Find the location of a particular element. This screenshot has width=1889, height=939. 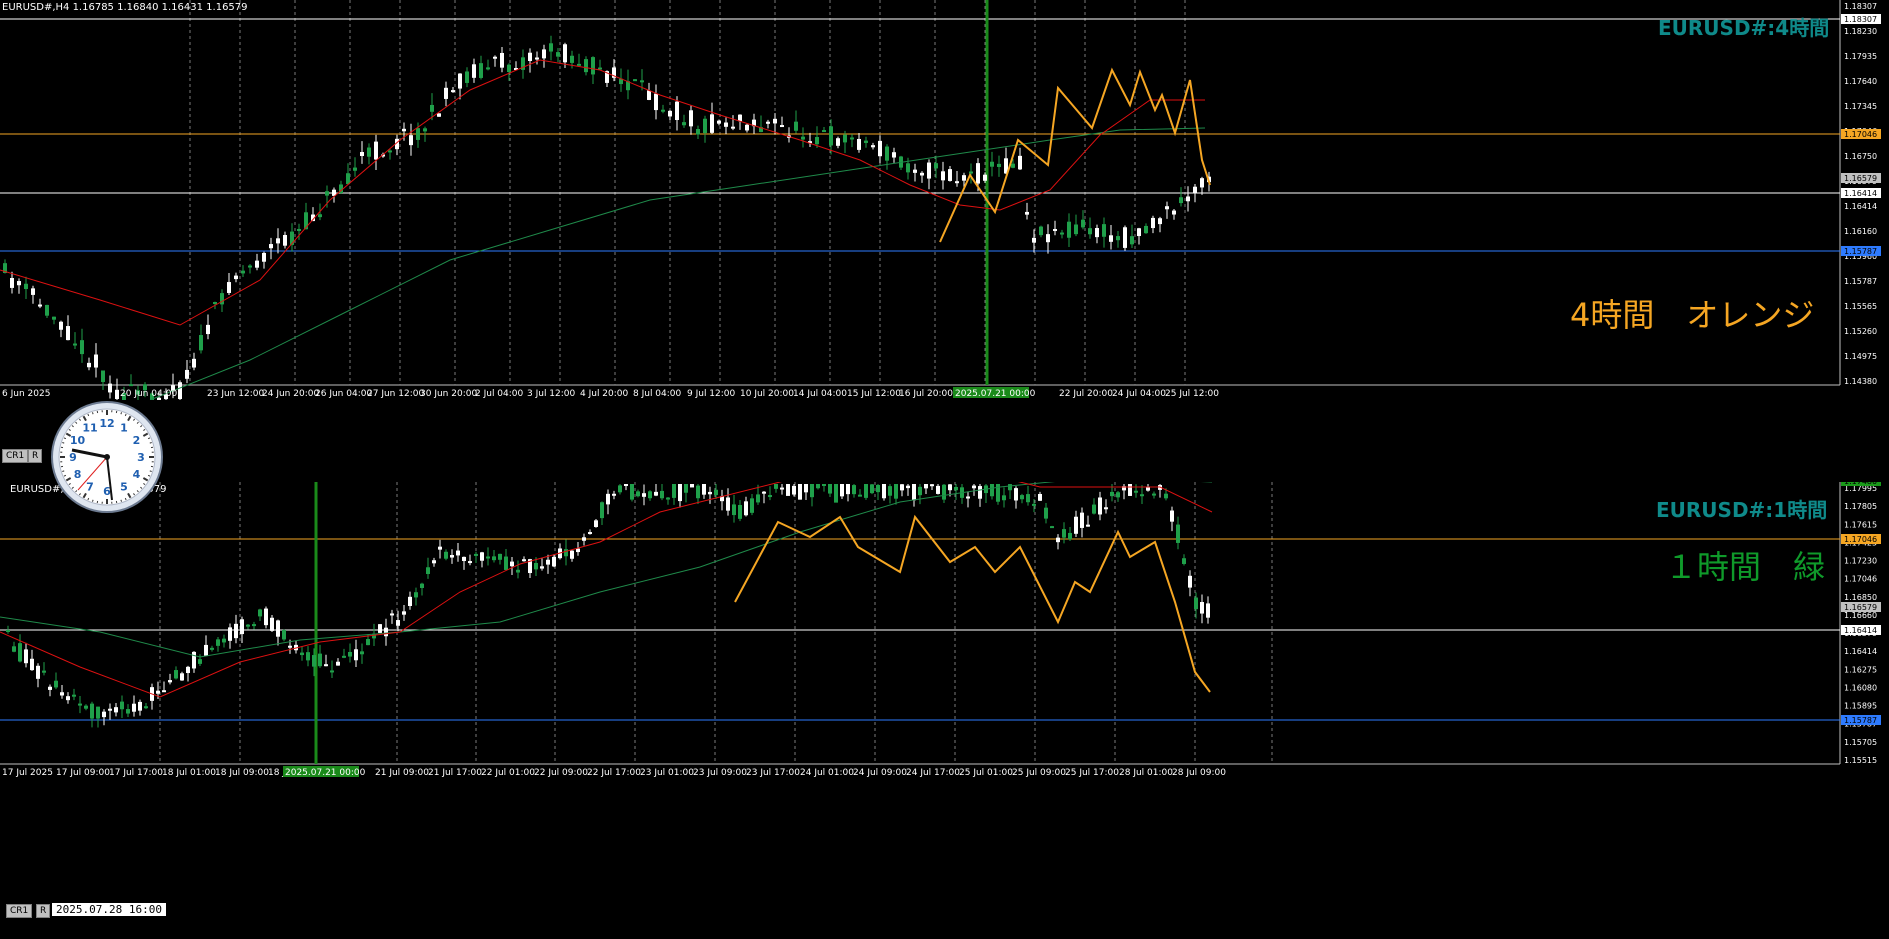

time-tick-label: 25 Jul 17:00 is located at coordinates (1092, 773).